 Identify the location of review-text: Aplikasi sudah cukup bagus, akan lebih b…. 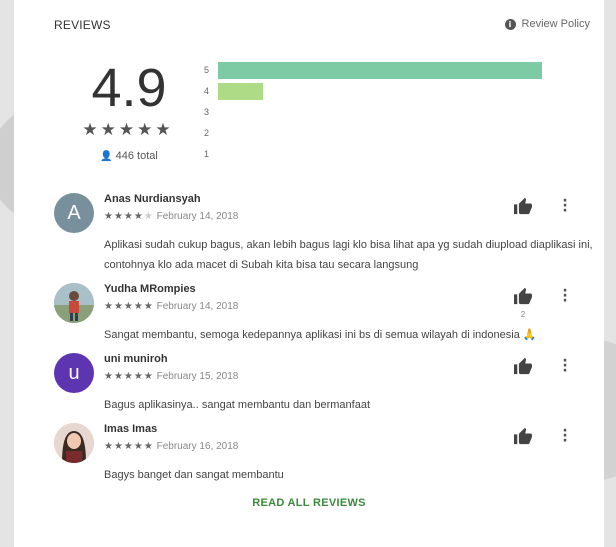
(348, 255).